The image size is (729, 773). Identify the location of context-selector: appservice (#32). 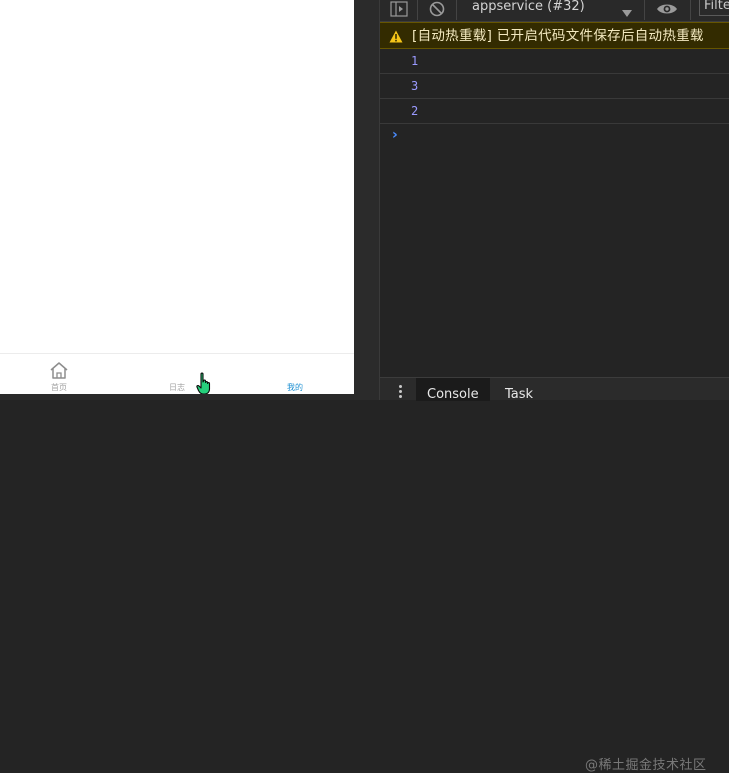
(528, 8).